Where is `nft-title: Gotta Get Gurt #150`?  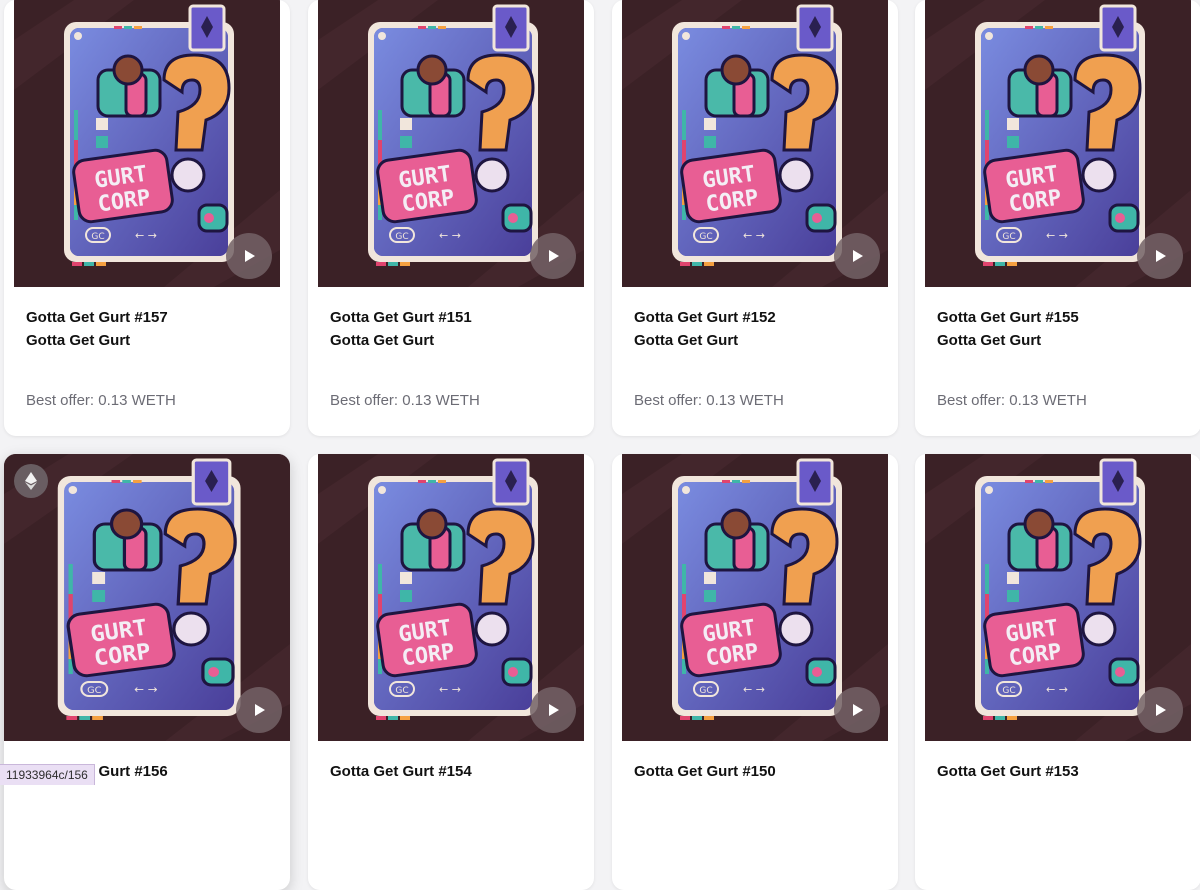 nft-title: Gotta Get Gurt #150 is located at coordinates (759, 771).